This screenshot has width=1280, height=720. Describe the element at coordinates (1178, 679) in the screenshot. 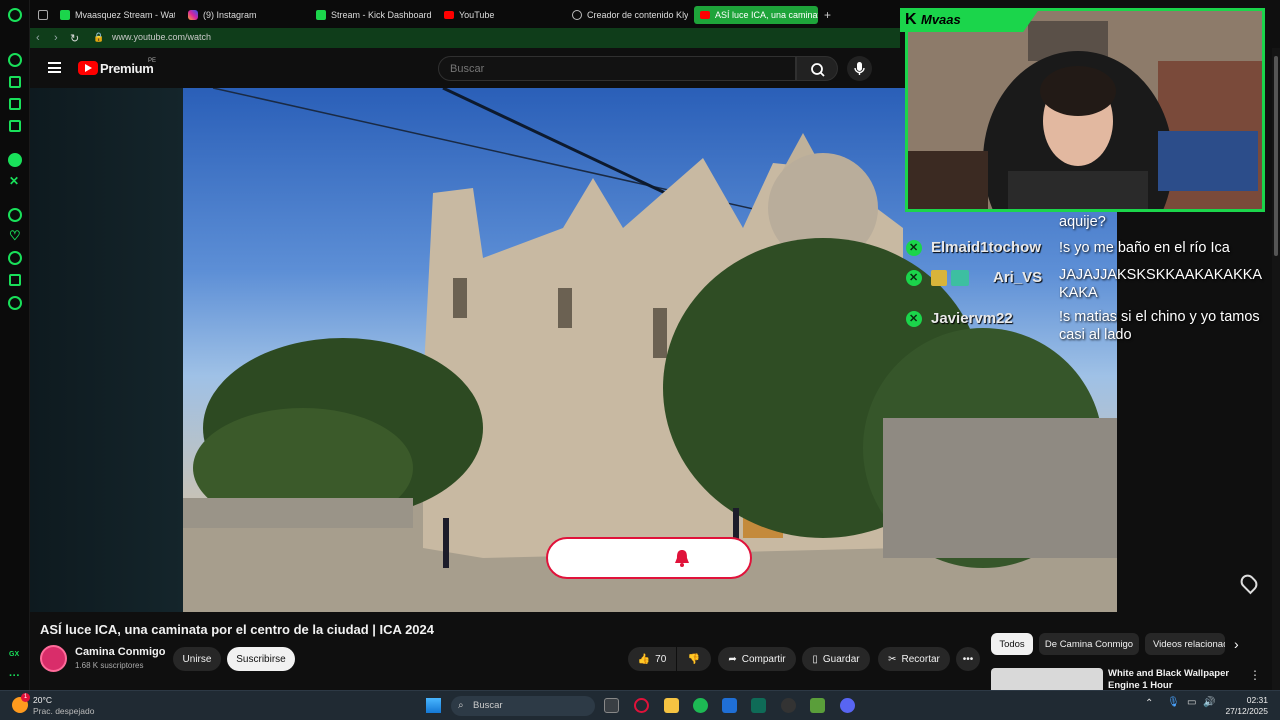

I see `related-video-title: White and Black Wallpaper Engine 1 Hour` at that location.